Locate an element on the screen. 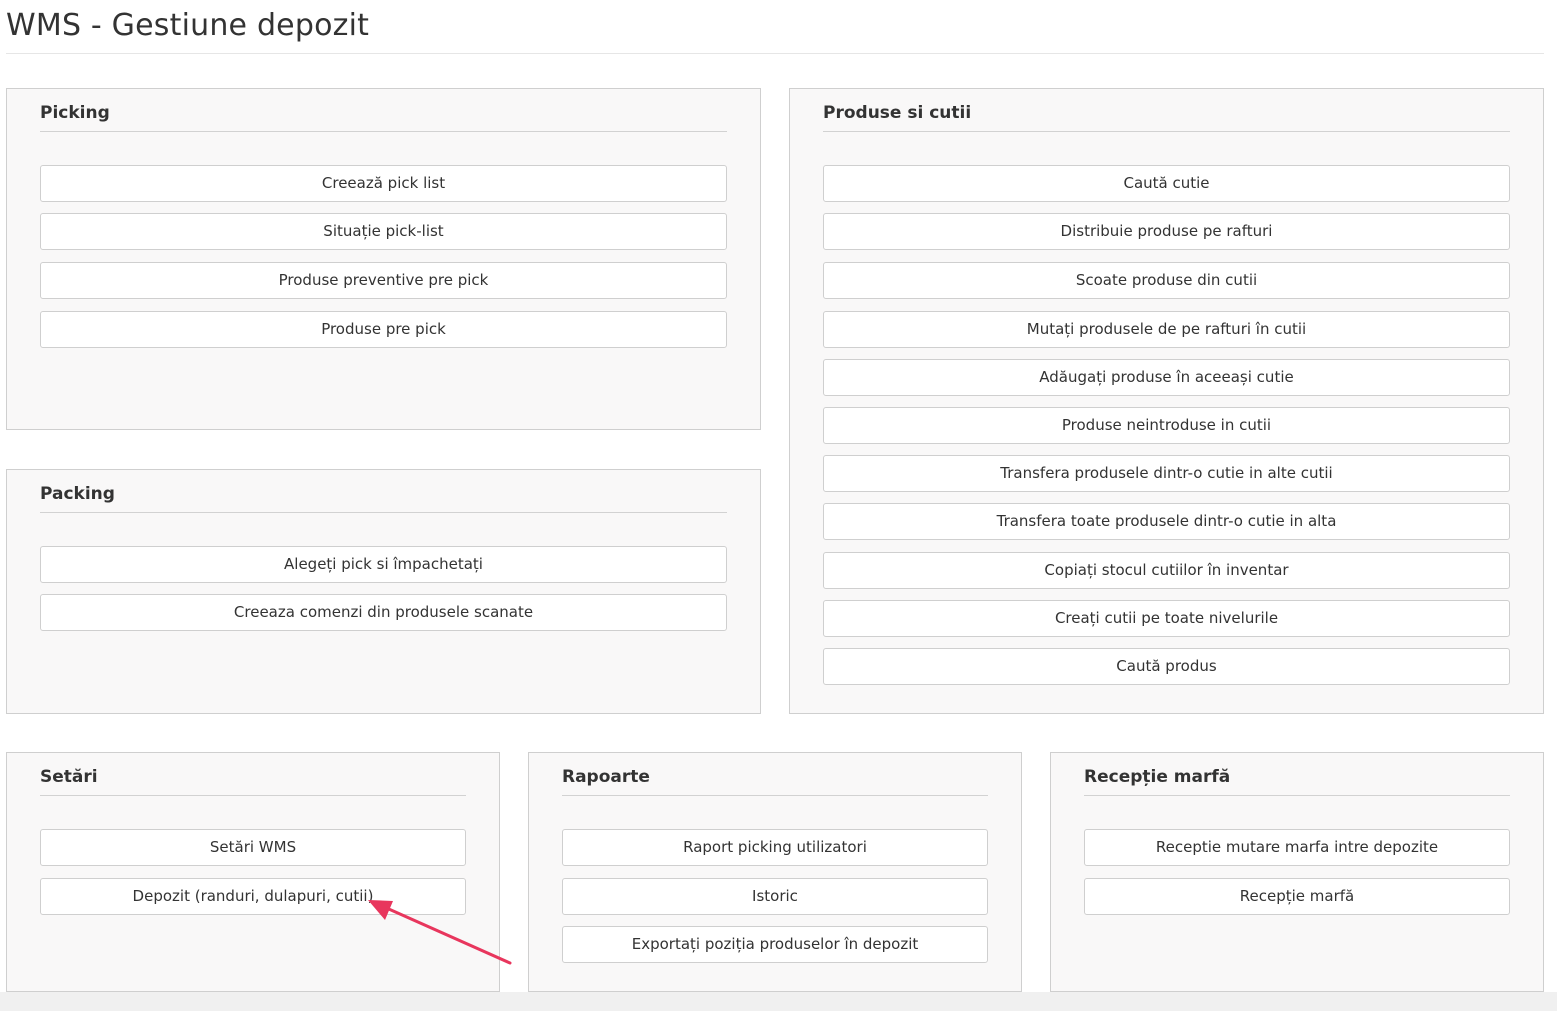  products-not-in-boxes-button: Produse neintroduse in cutii is located at coordinates (1166, 425).